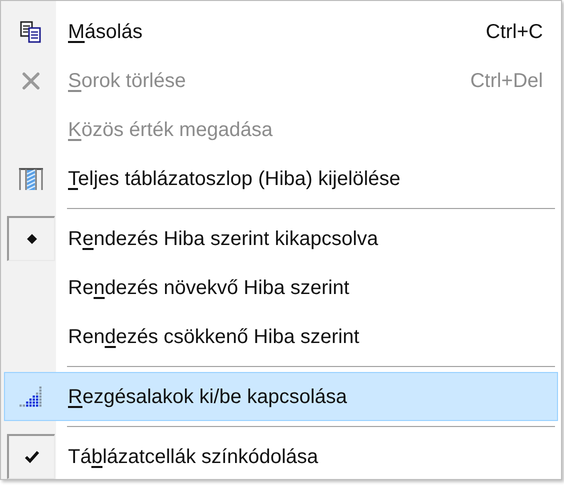 Image resolution: width=564 pixels, height=492 pixels. Describe the element at coordinates (193, 457) in the screenshot. I see `menu-item-label: Táblázatcellák színkódolása` at that location.